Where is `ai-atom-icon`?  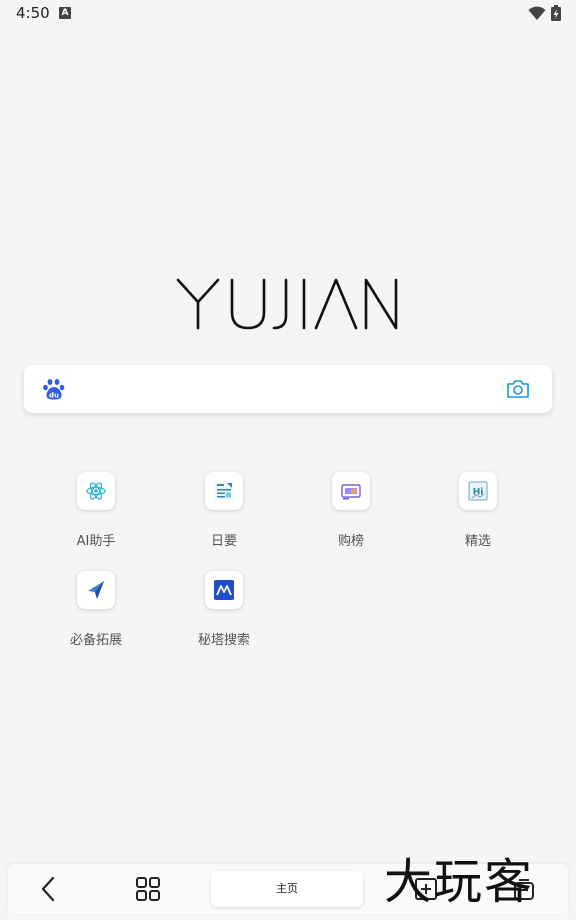 ai-atom-icon is located at coordinates (96, 491).